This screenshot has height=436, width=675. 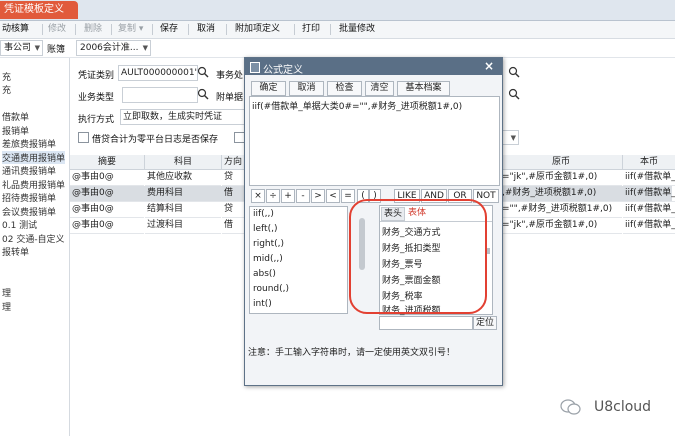 I want to click on col-header: 方向, so click(x=233, y=162).